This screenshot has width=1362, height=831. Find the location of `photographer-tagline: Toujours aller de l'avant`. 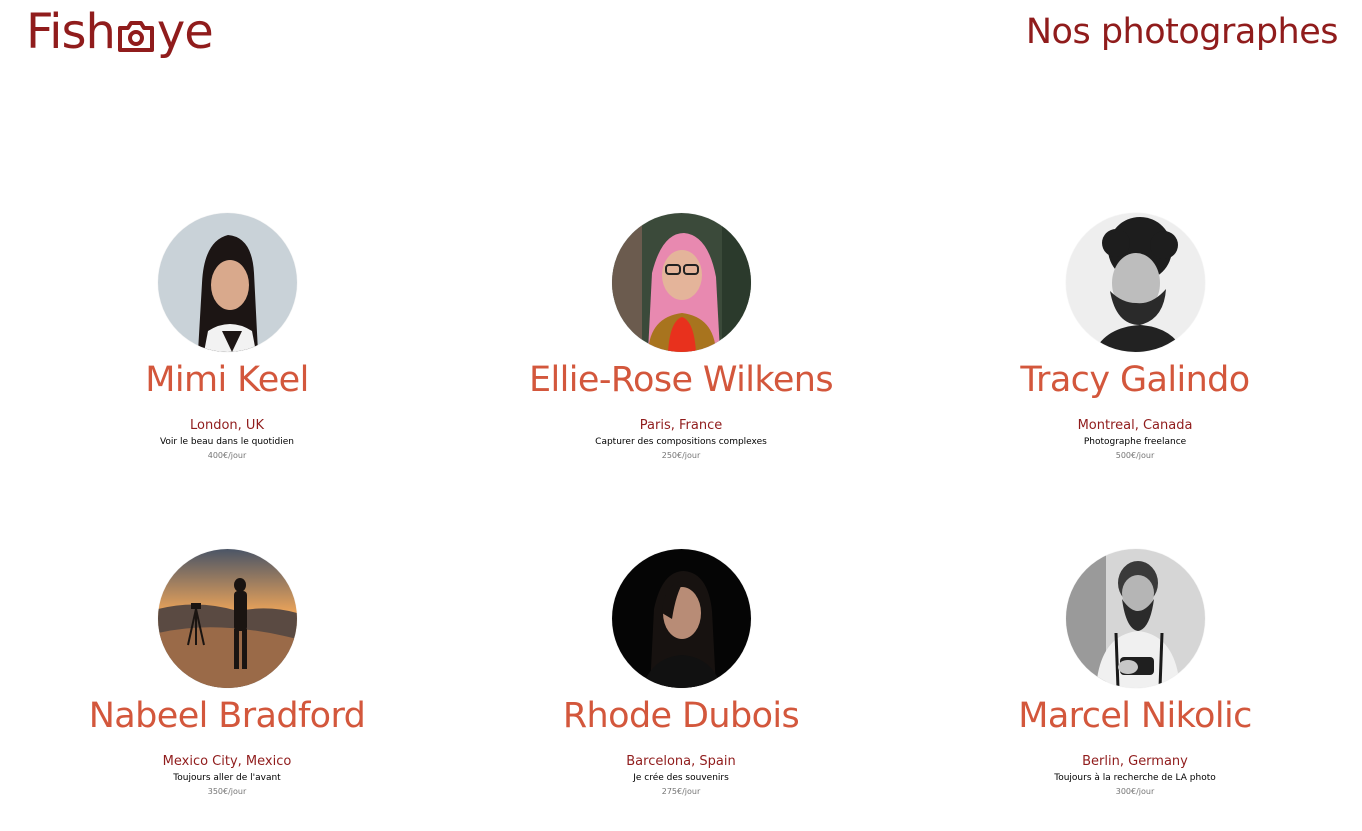

photographer-tagline: Toujours aller de l'avant is located at coordinates (227, 778).